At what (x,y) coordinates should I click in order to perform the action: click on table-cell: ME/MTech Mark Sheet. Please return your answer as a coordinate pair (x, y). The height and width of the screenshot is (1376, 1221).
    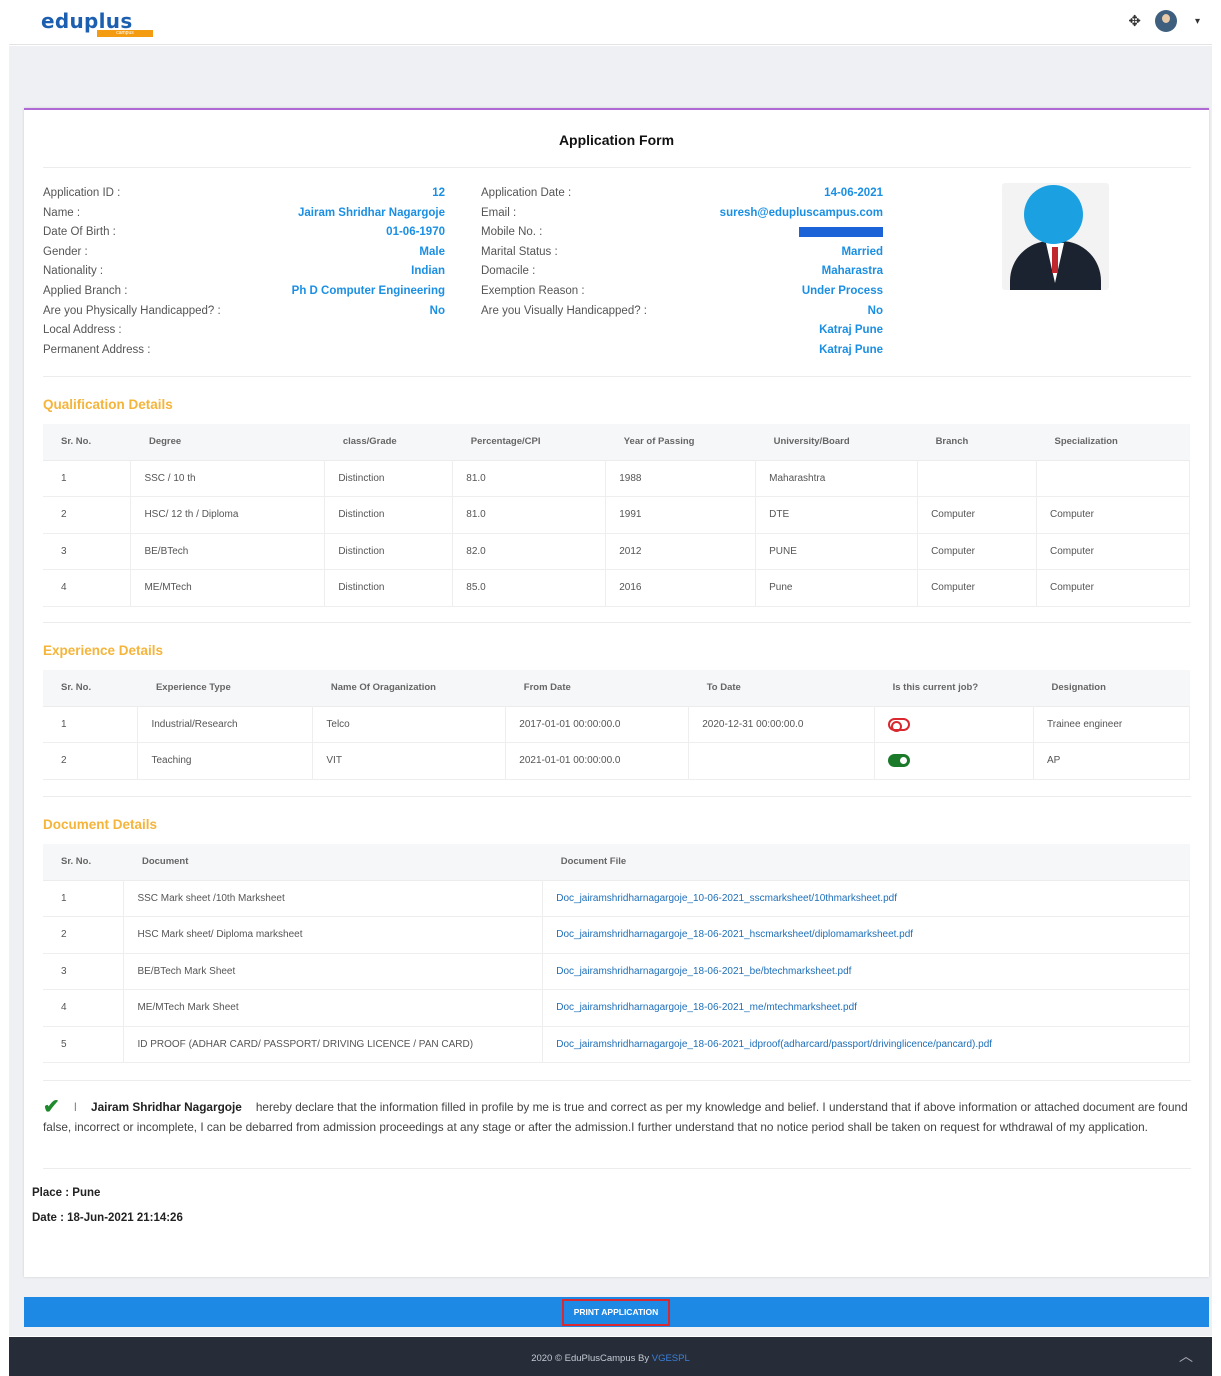
    Looking at the image, I should click on (333, 1008).